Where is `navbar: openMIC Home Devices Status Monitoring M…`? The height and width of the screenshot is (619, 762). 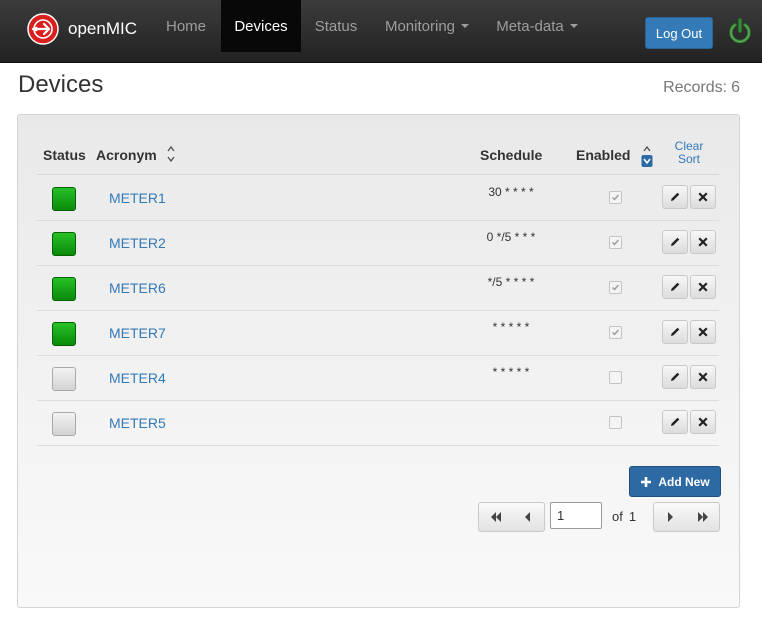 navbar: openMIC Home Devices Status Monitoring M… is located at coordinates (381, 31).